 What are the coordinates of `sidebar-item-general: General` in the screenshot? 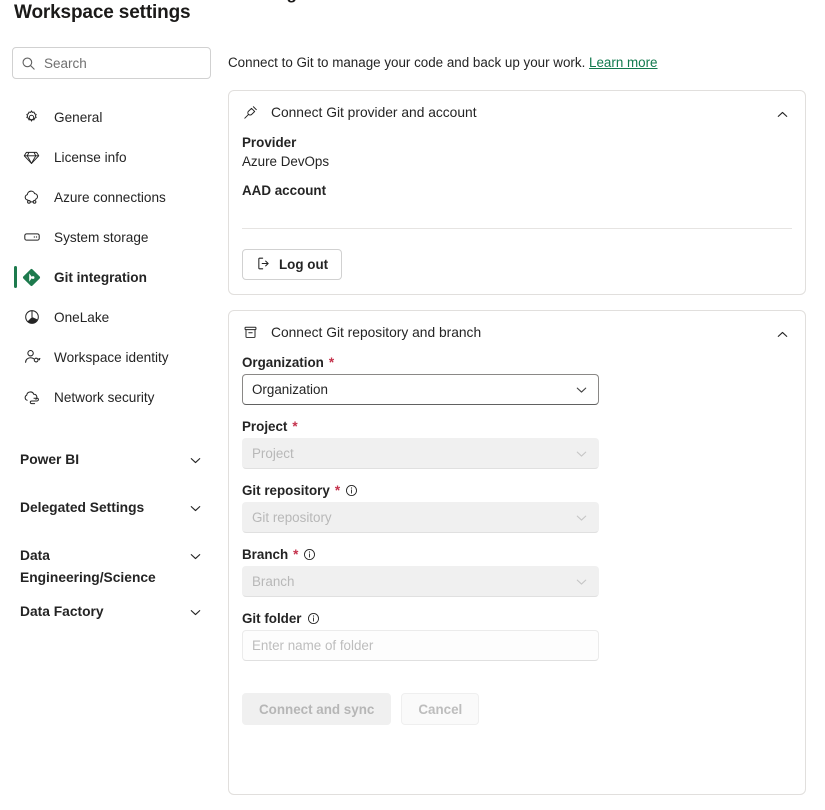 It's located at (112, 117).